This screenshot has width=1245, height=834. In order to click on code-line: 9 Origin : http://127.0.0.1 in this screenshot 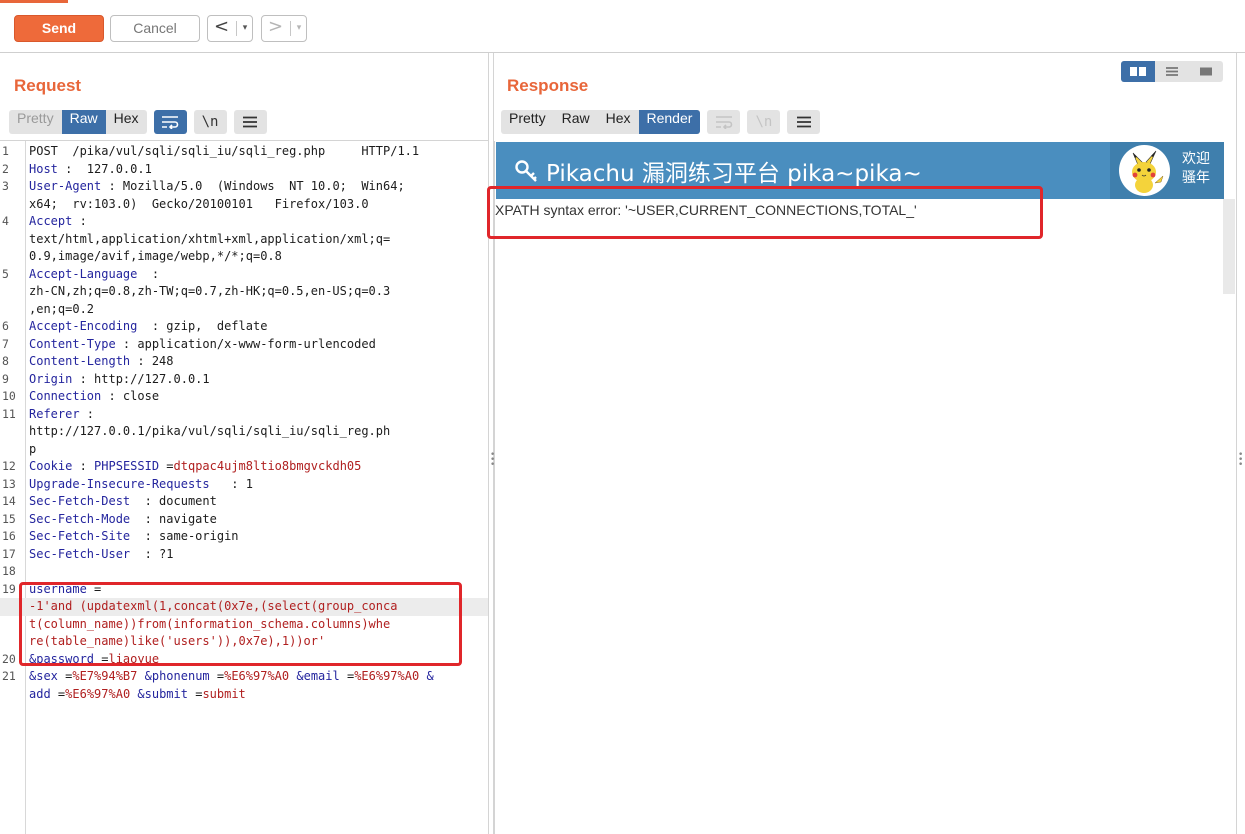, I will do `click(244, 380)`.